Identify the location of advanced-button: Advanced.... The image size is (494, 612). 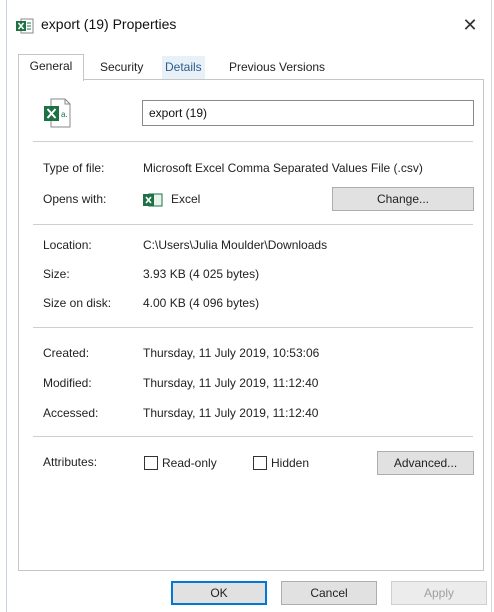
(425, 463).